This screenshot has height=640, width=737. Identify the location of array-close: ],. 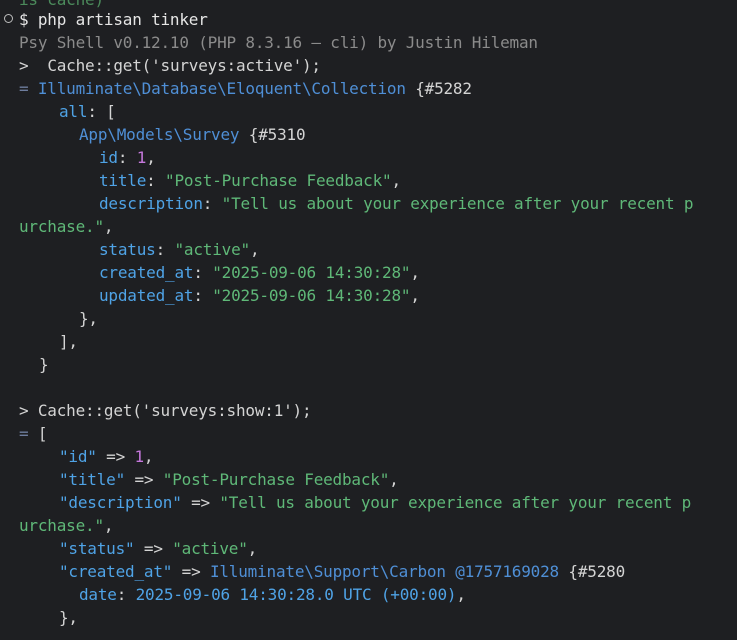
(68, 341).